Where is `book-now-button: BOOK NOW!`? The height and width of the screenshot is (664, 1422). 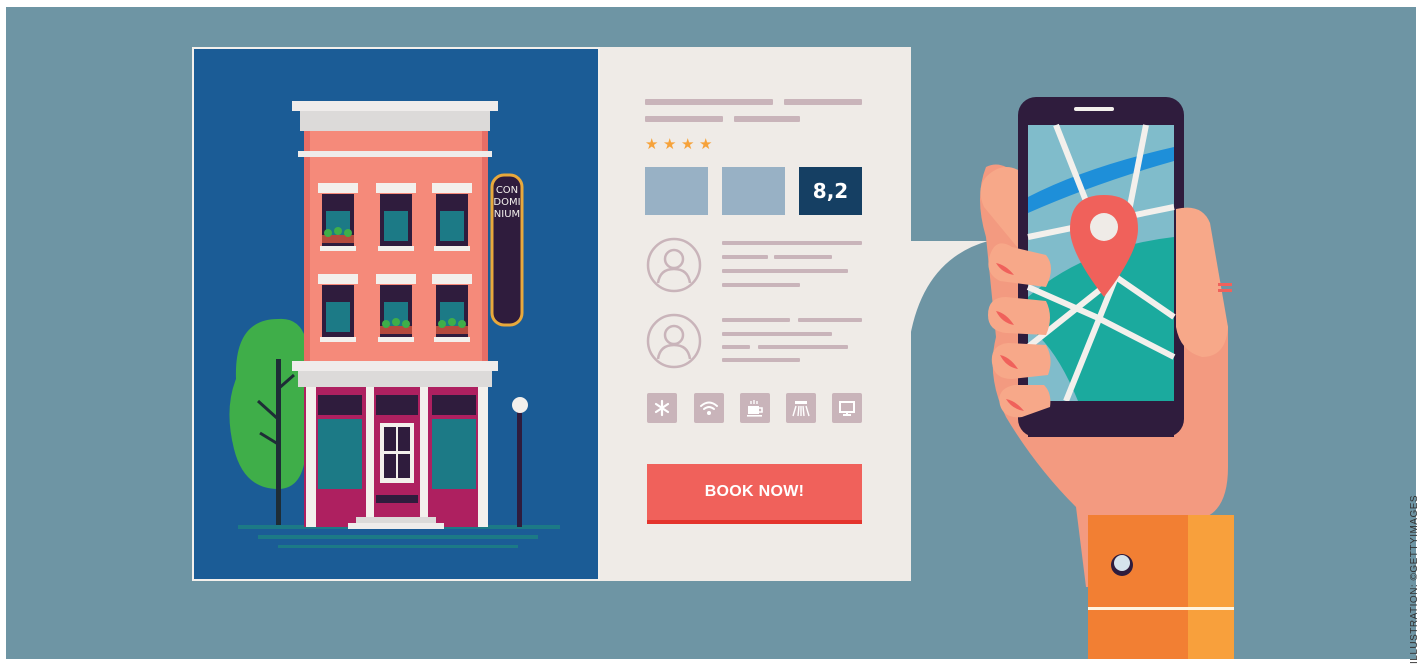
book-now-button: BOOK NOW! is located at coordinates (754, 494).